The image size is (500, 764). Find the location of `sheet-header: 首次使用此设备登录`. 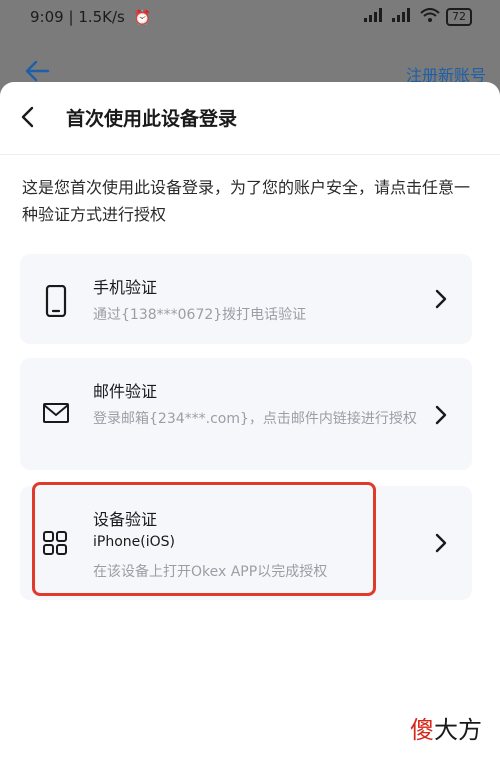

sheet-header: 首次使用此设备登录 is located at coordinates (250, 118).